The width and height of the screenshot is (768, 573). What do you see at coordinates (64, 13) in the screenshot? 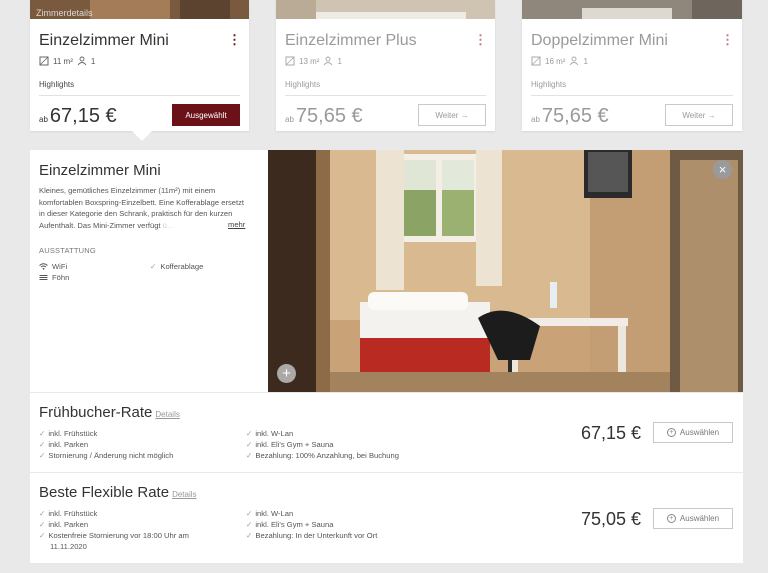
I see `thumbnail-label: Zimmerdetails` at bounding box center [64, 13].